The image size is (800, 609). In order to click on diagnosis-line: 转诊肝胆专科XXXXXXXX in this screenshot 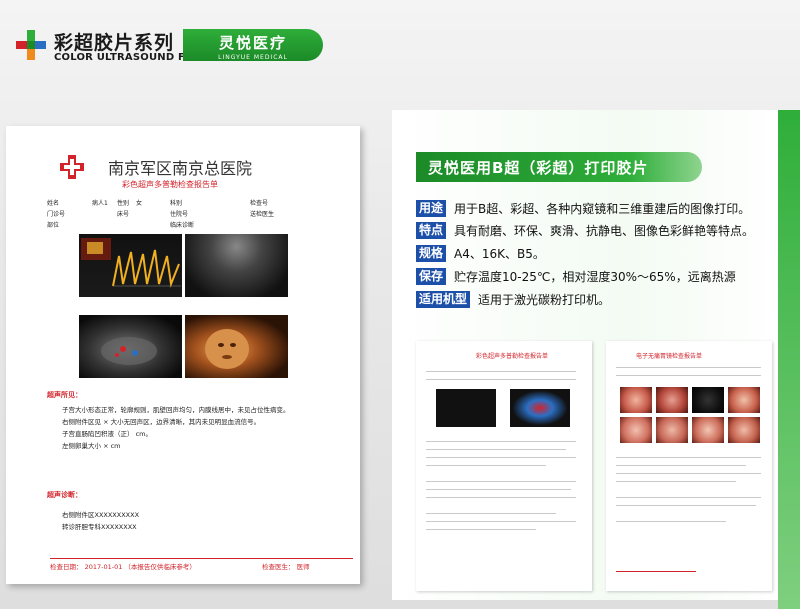, I will do `click(99, 527)`.